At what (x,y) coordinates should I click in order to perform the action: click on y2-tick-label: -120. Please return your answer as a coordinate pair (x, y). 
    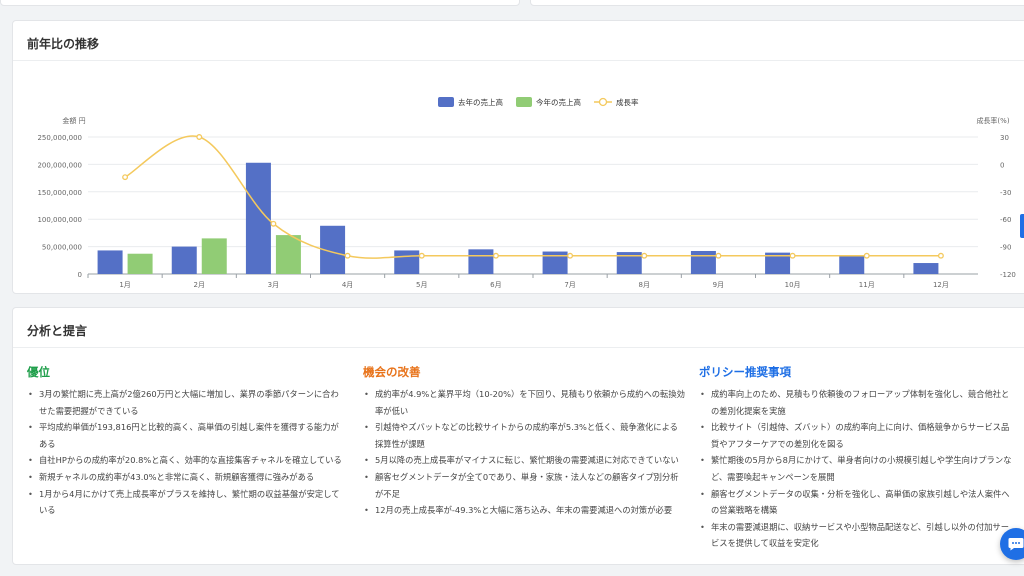
    Looking at the image, I should click on (1008, 275).